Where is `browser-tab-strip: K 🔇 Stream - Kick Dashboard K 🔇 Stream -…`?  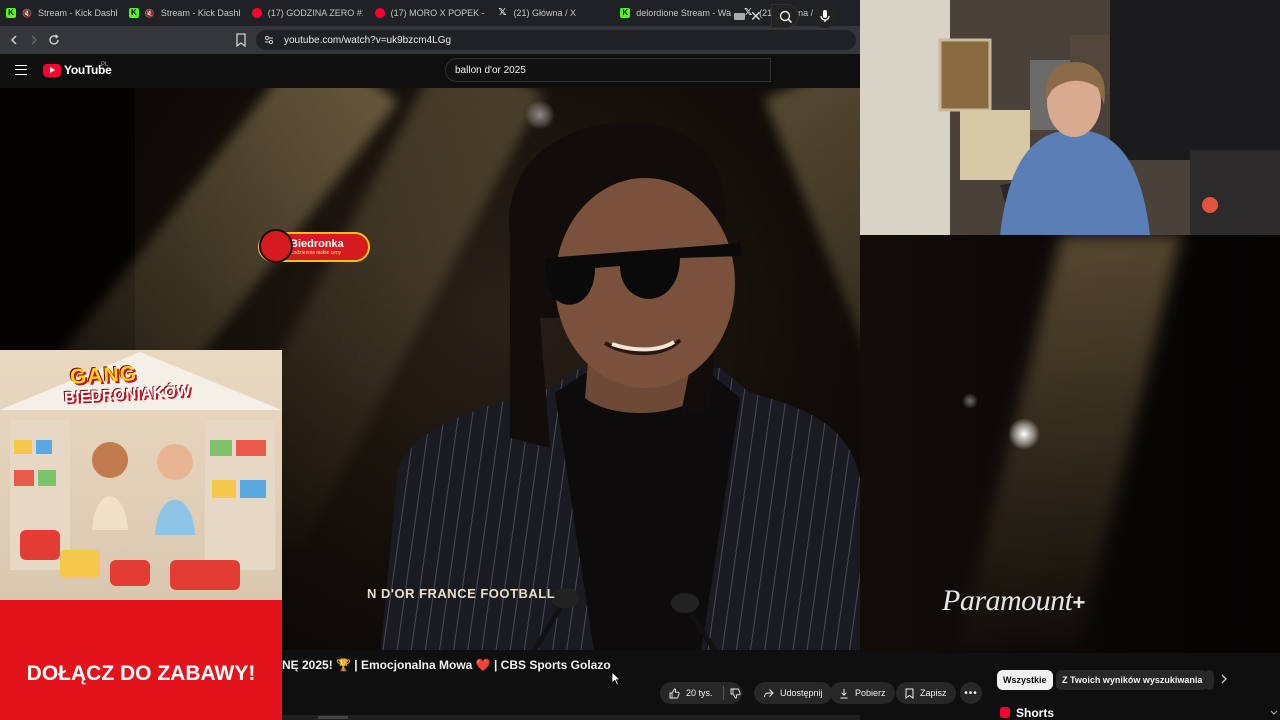
browser-tab-strip: K 🔇 Stream - Kick Dashboard K 🔇 Stream -… is located at coordinates (430, 13).